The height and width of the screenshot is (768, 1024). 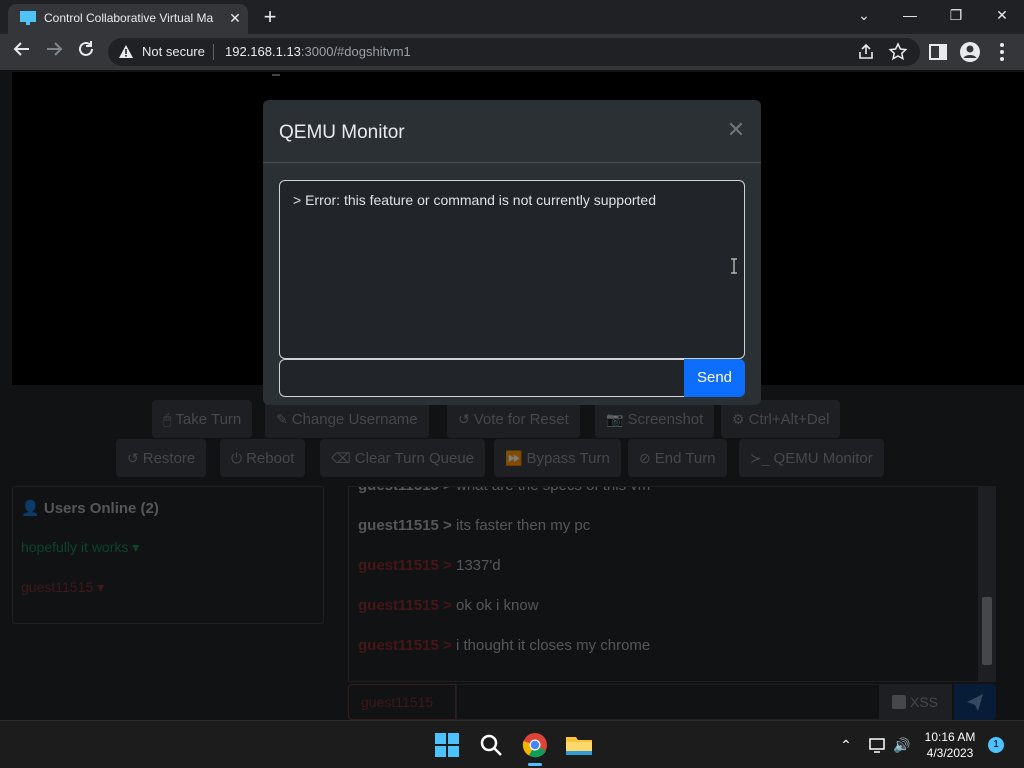 I want to click on back-button, so click(x=22, y=52).